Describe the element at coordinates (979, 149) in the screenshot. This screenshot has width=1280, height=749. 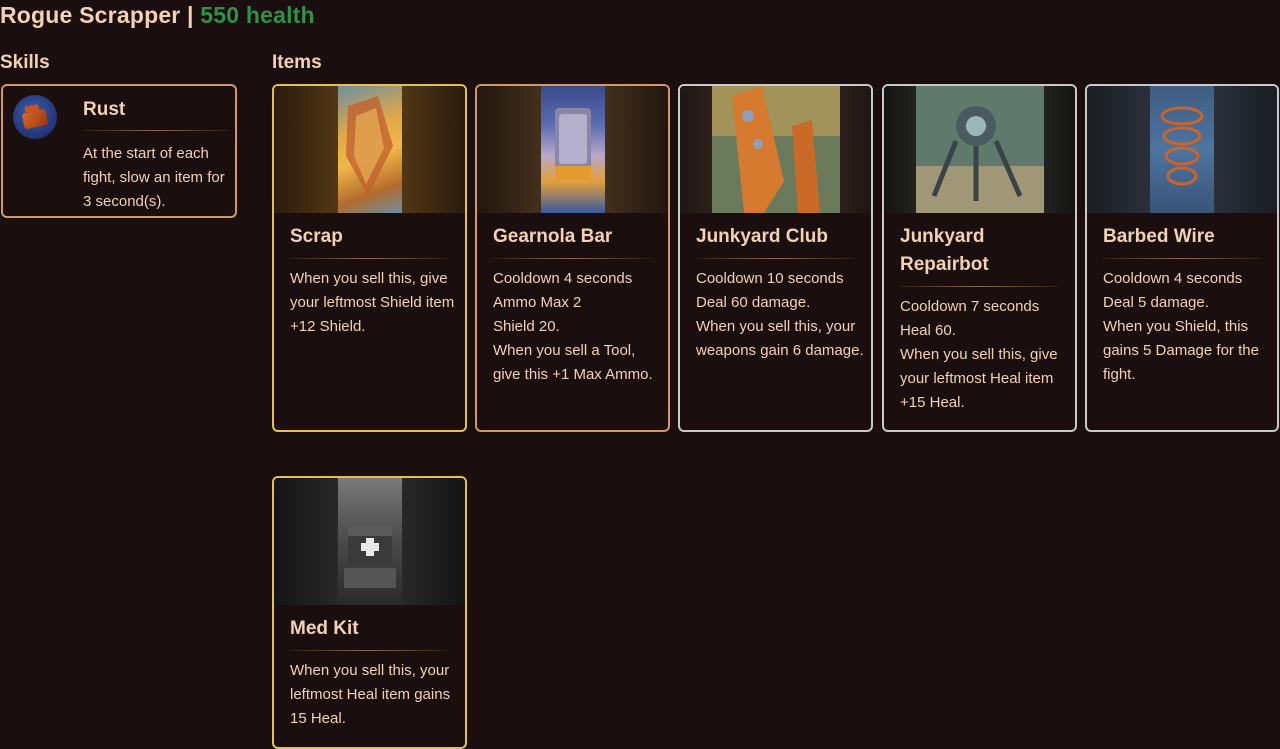
I see `repairbot-icon` at that location.